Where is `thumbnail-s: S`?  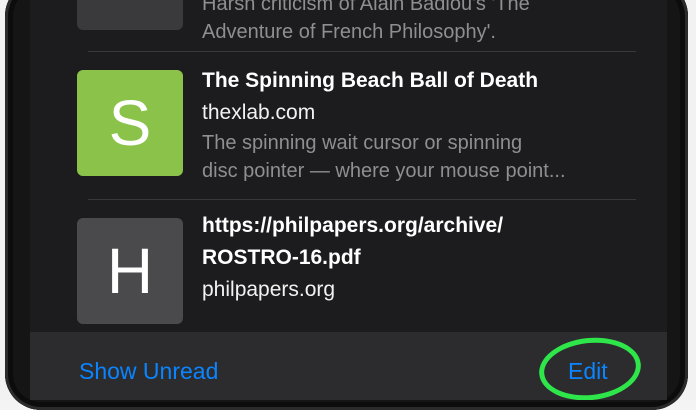
thumbnail-s: S is located at coordinates (130, 123).